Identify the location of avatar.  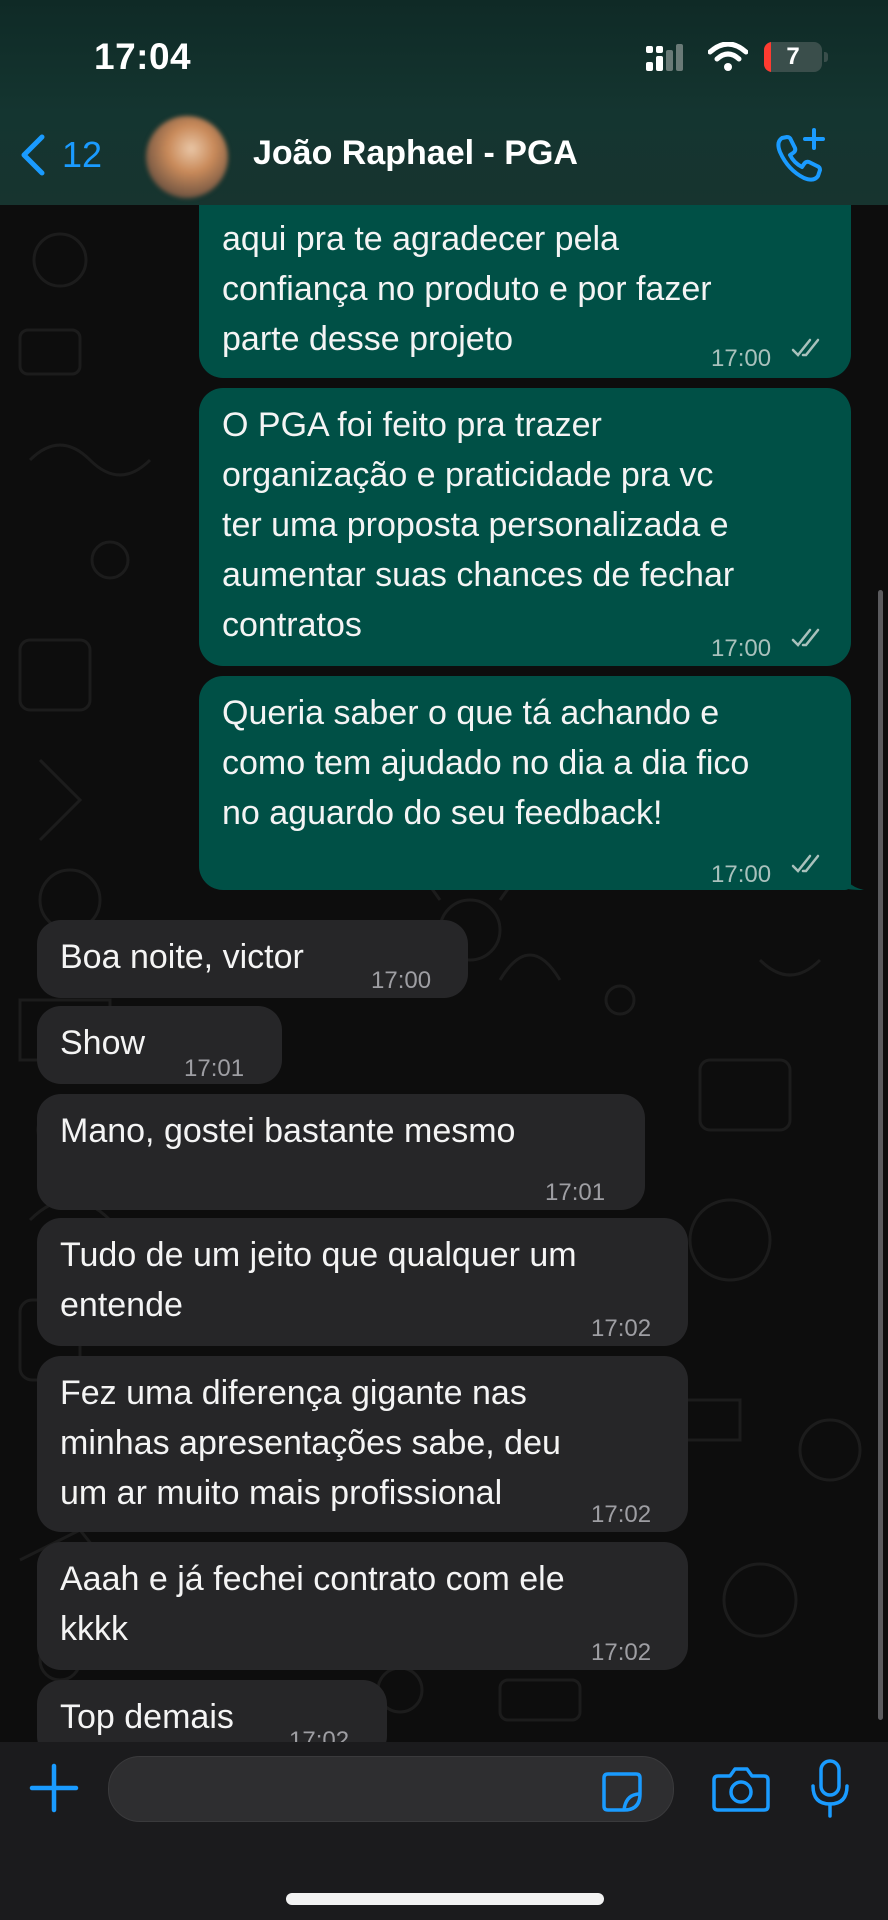
(187, 157).